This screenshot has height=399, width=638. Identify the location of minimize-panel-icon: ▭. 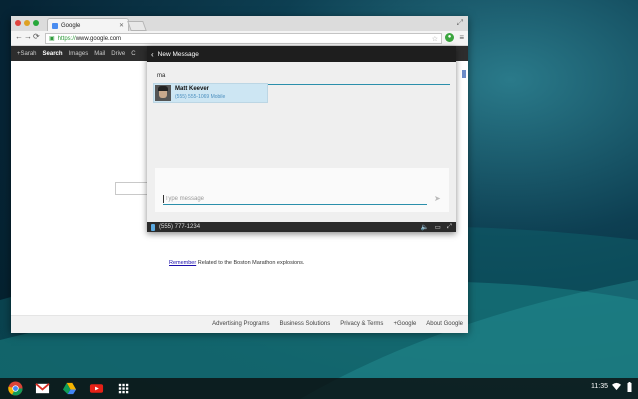
(438, 227).